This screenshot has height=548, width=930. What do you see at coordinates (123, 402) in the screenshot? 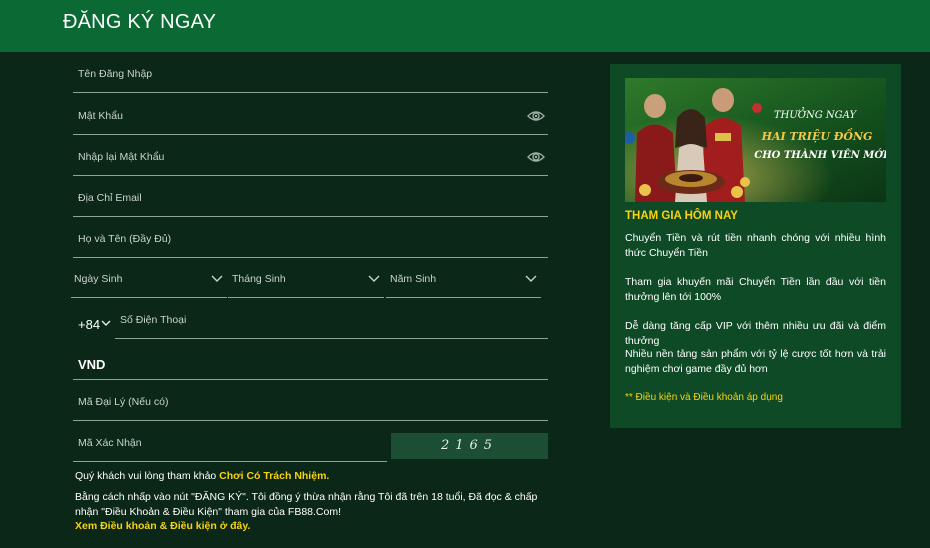
I see `agent-code-placeholder: Mã Đại Lý (Nếu có)` at bounding box center [123, 402].